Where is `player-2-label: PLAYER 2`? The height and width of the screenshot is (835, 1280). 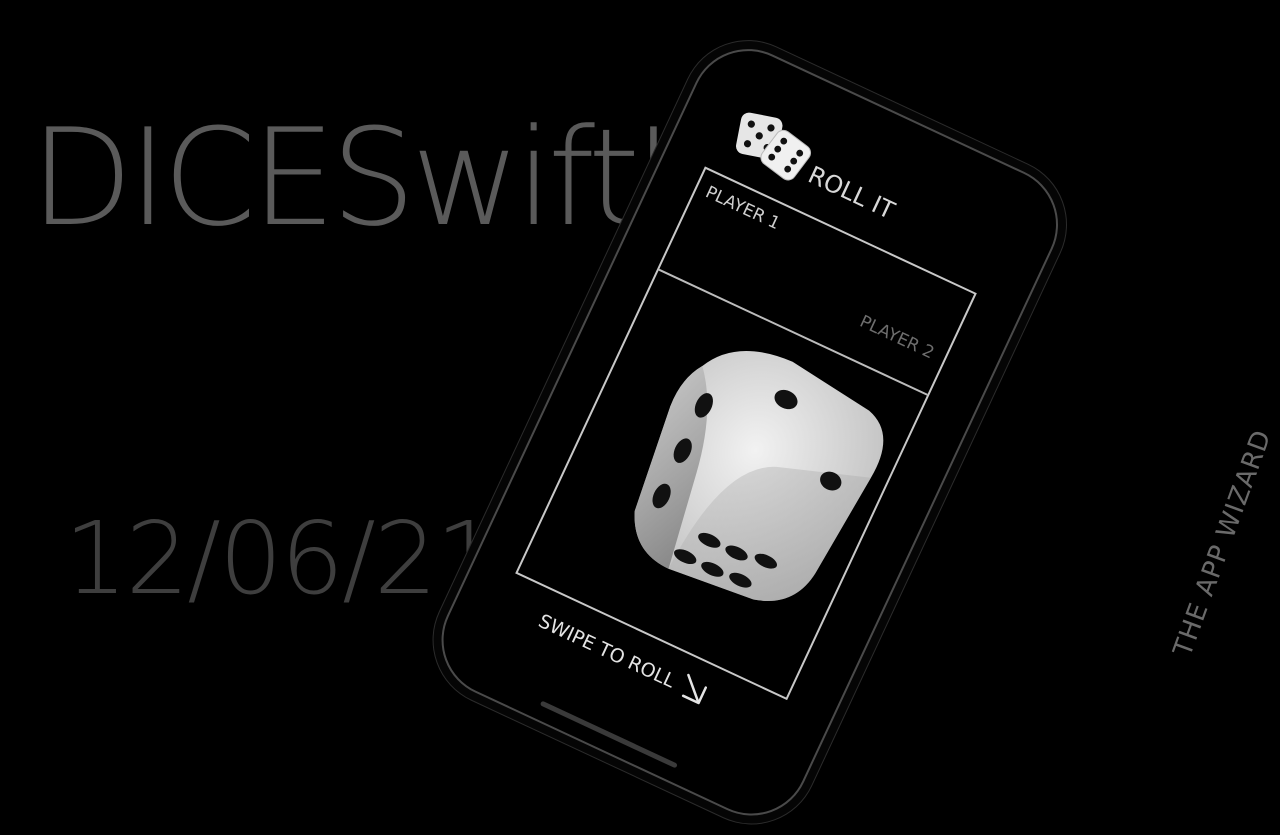 player-2-label: PLAYER 2 is located at coordinates (897, 337).